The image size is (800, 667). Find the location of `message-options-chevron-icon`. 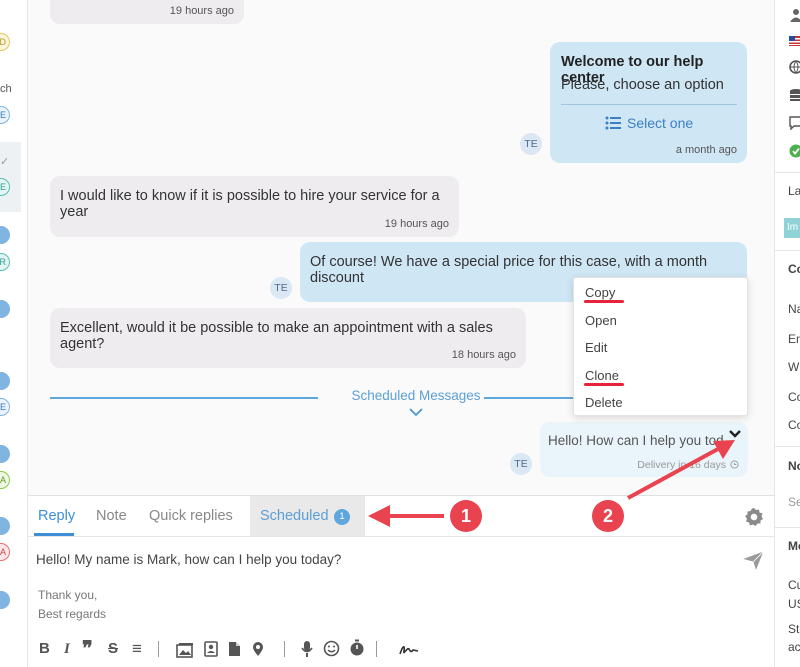

message-options-chevron-icon is located at coordinates (735, 434).